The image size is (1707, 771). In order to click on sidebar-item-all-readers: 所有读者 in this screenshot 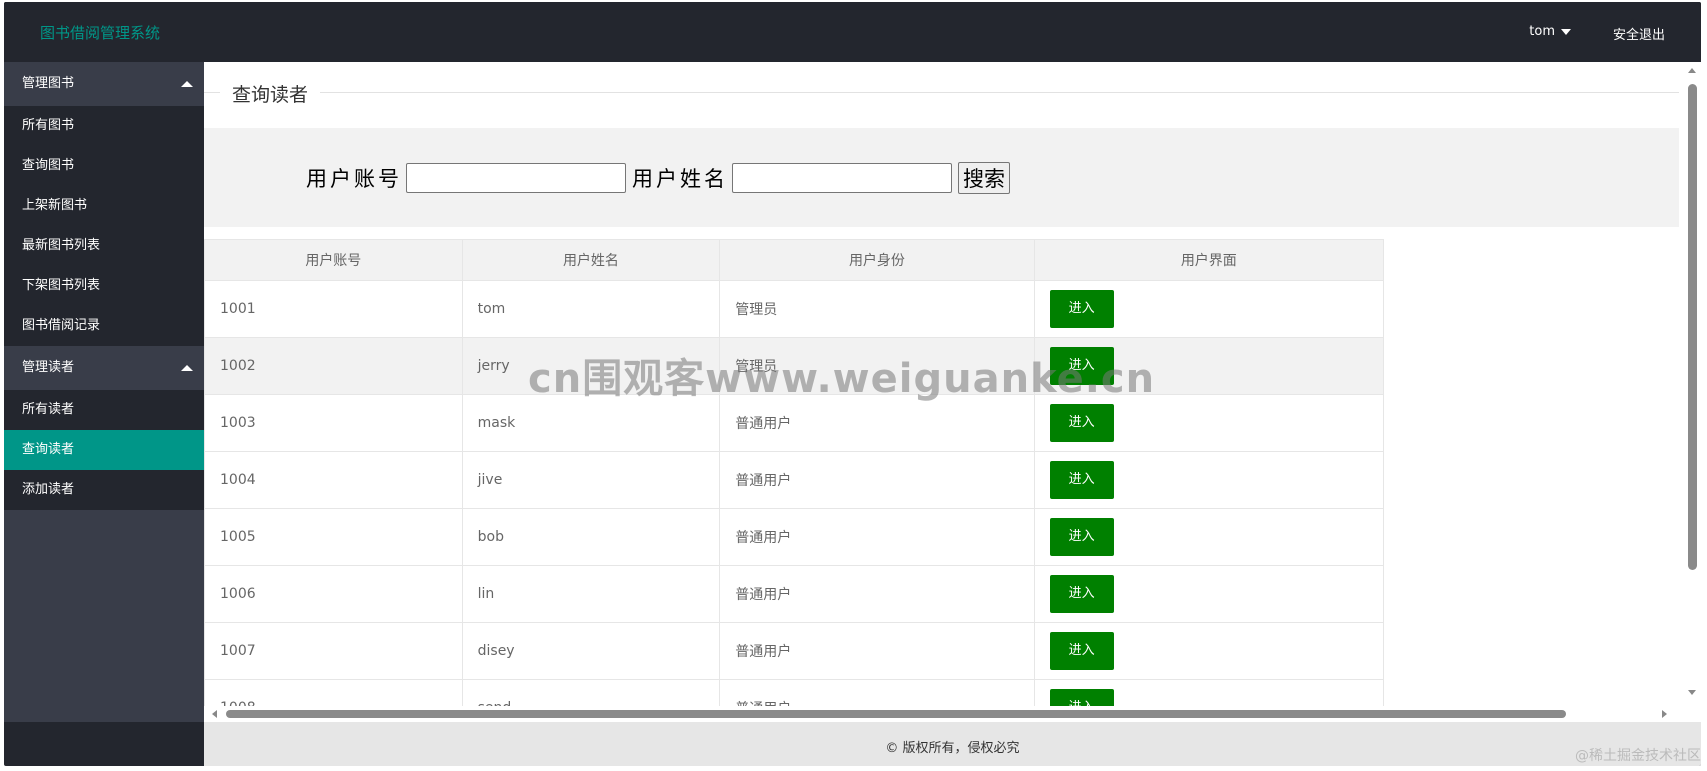, I will do `click(104, 410)`.